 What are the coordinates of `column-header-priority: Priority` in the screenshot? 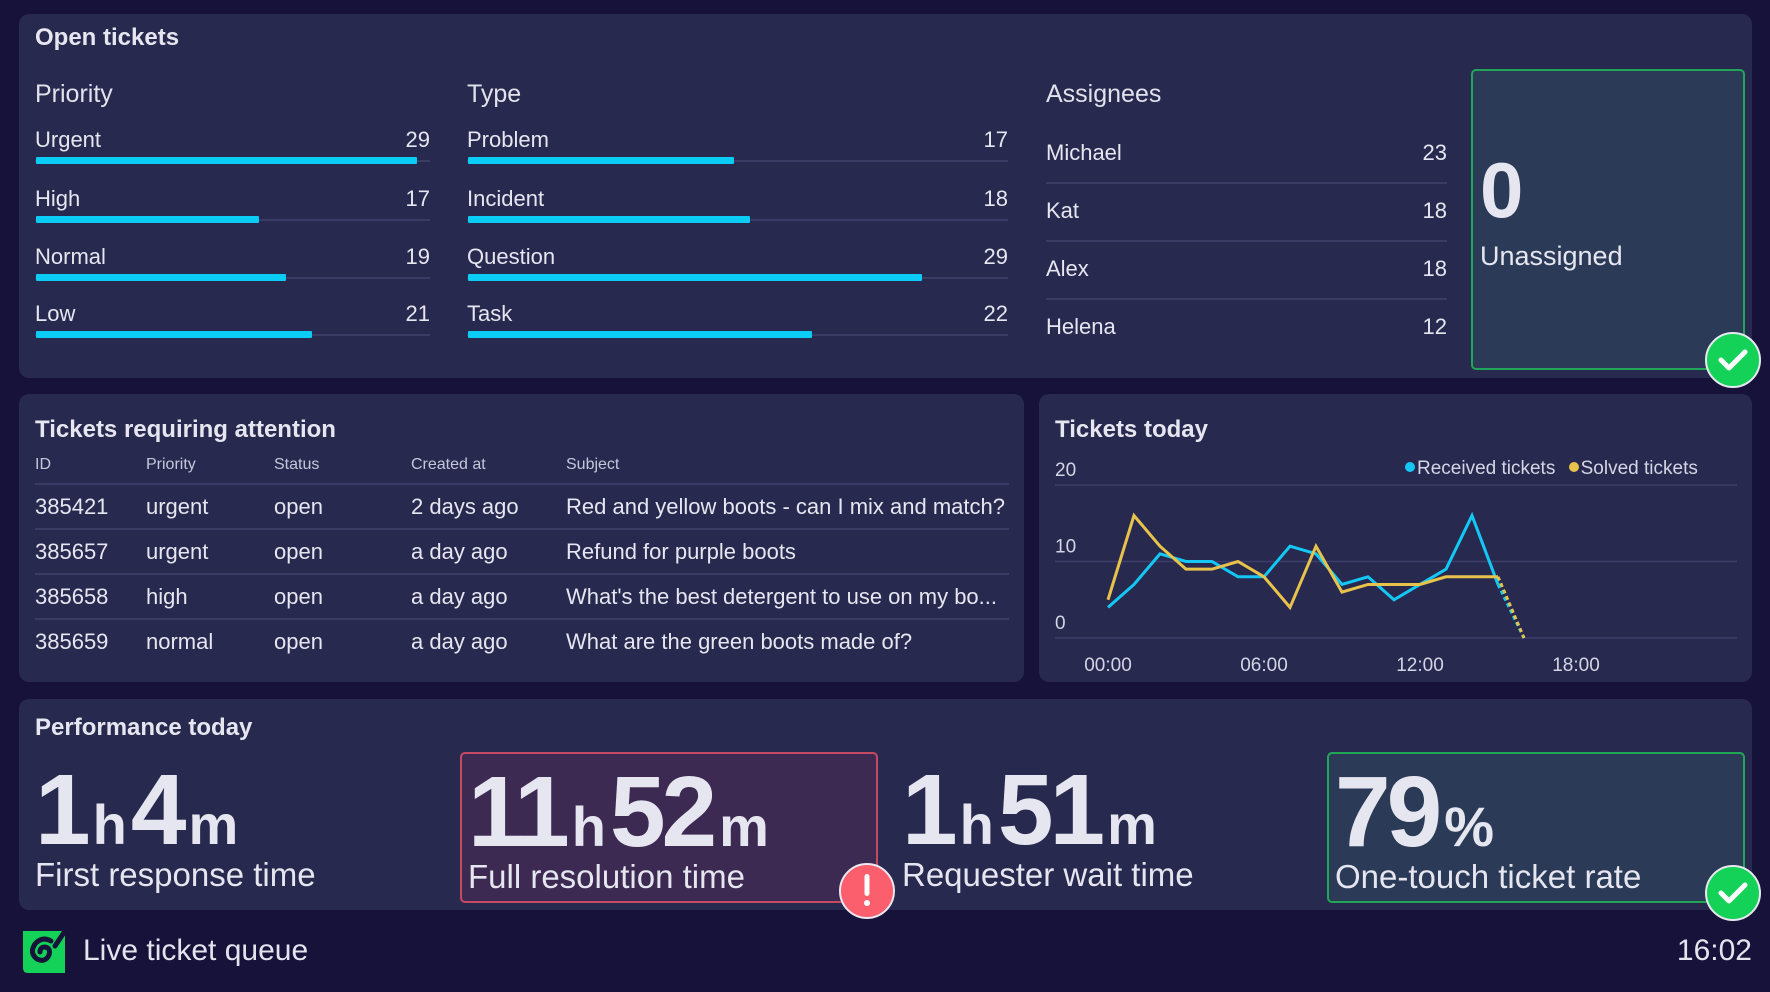 It's located at (210, 465).